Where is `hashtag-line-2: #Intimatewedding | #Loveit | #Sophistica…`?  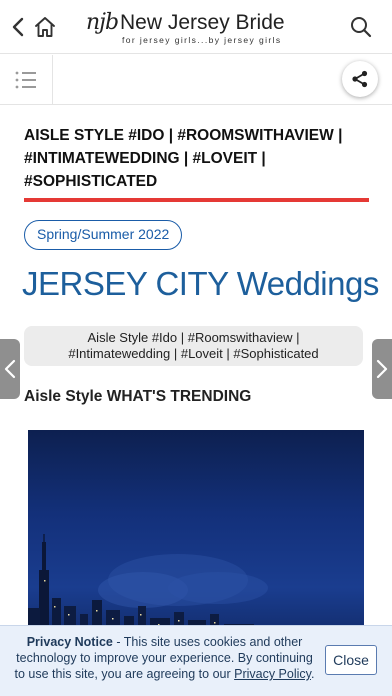
hashtag-line-2: #Intimatewedding | #Loveit | #Sophistica… is located at coordinates (193, 353).